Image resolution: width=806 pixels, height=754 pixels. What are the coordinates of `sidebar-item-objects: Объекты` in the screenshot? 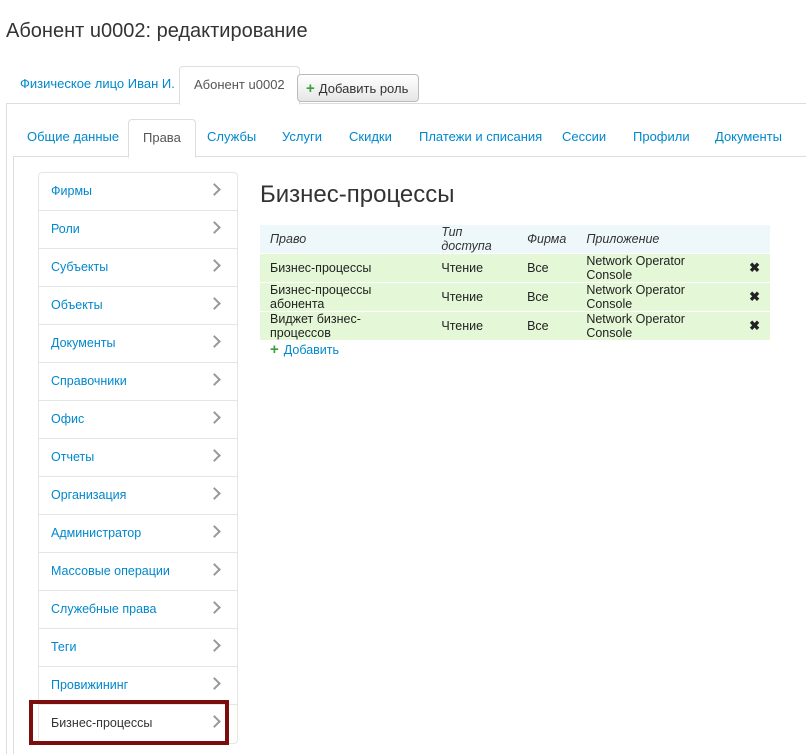 It's located at (138, 306).